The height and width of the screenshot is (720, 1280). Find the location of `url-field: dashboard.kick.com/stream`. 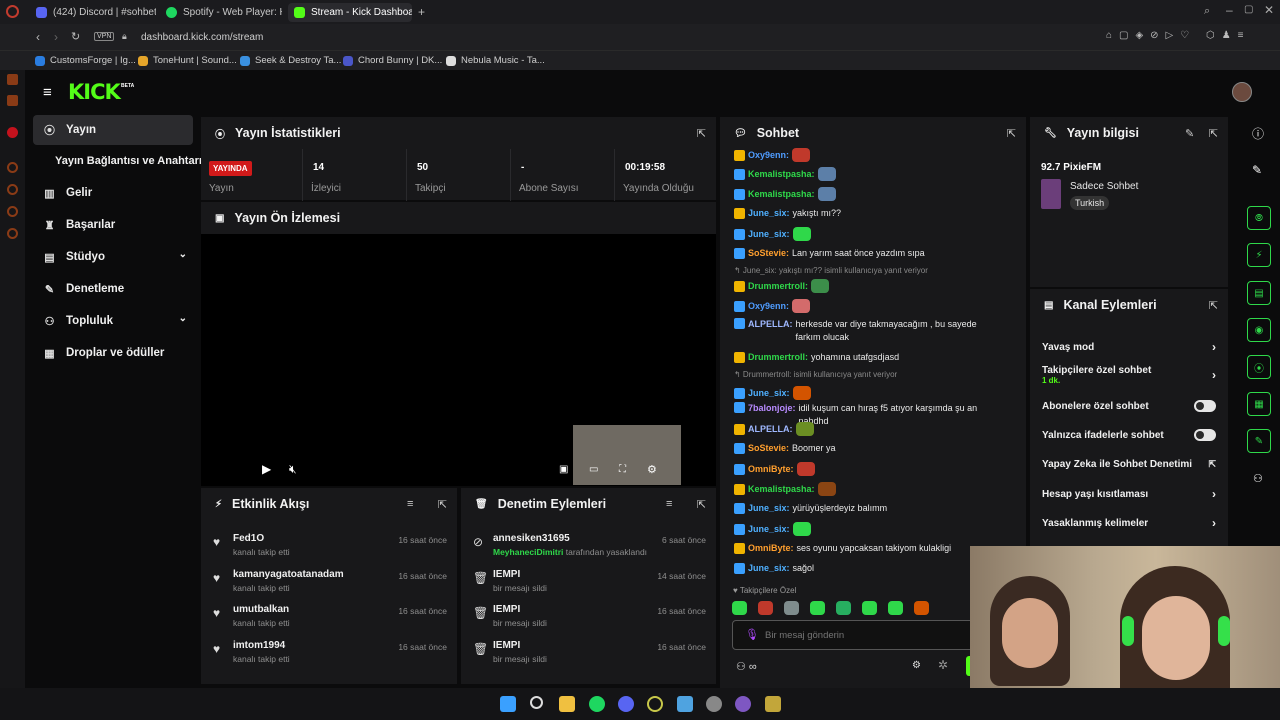

url-field: dashboard.kick.com/stream is located at coordinates (202, 37).